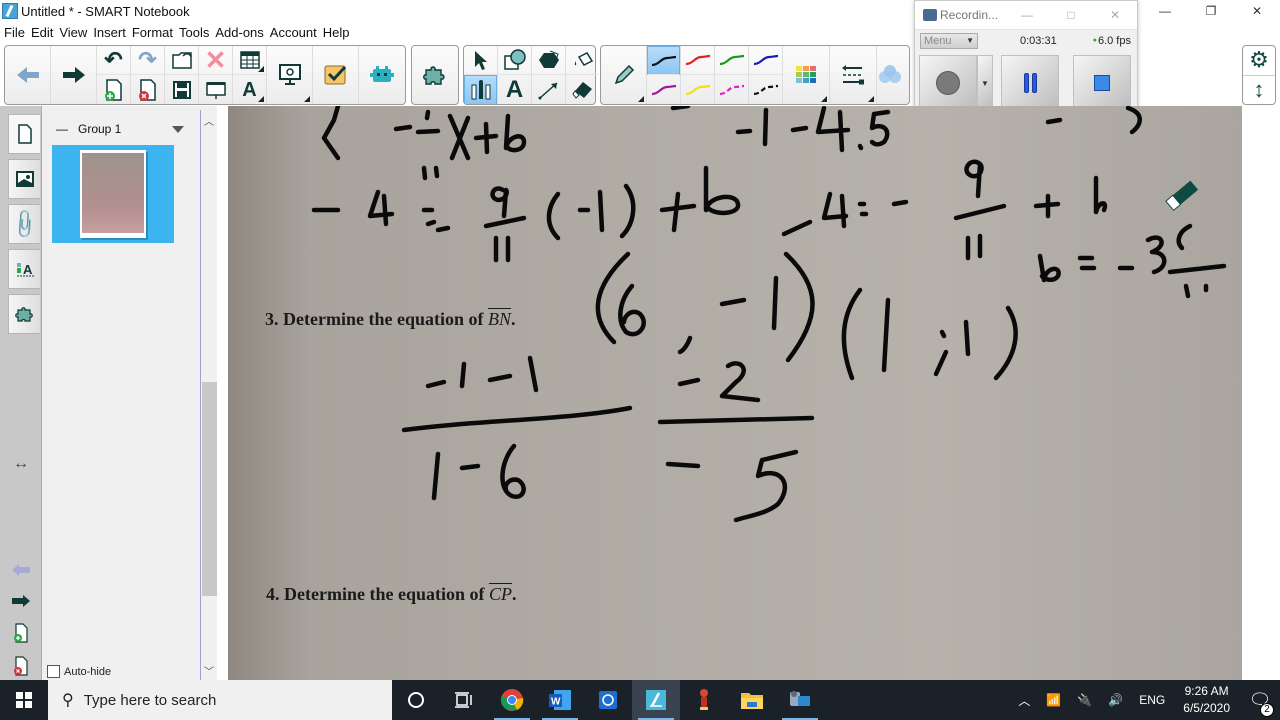 The image size is (1280, 720). What do you see at coordinates (512, 700) in the screenshot?
I see `taskbar-chrome` at bounding box center [512, 700].